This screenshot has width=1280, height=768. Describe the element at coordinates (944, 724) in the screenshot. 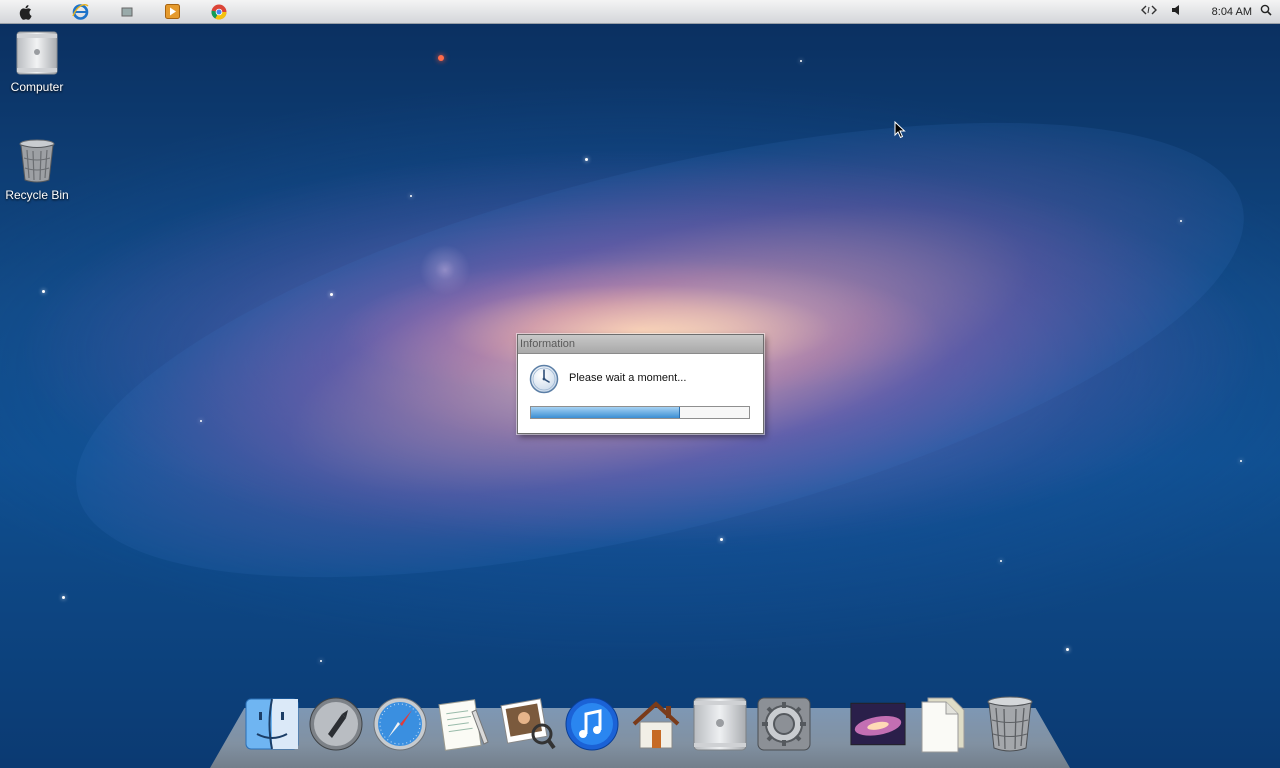

I see `documents-icon` at that location.